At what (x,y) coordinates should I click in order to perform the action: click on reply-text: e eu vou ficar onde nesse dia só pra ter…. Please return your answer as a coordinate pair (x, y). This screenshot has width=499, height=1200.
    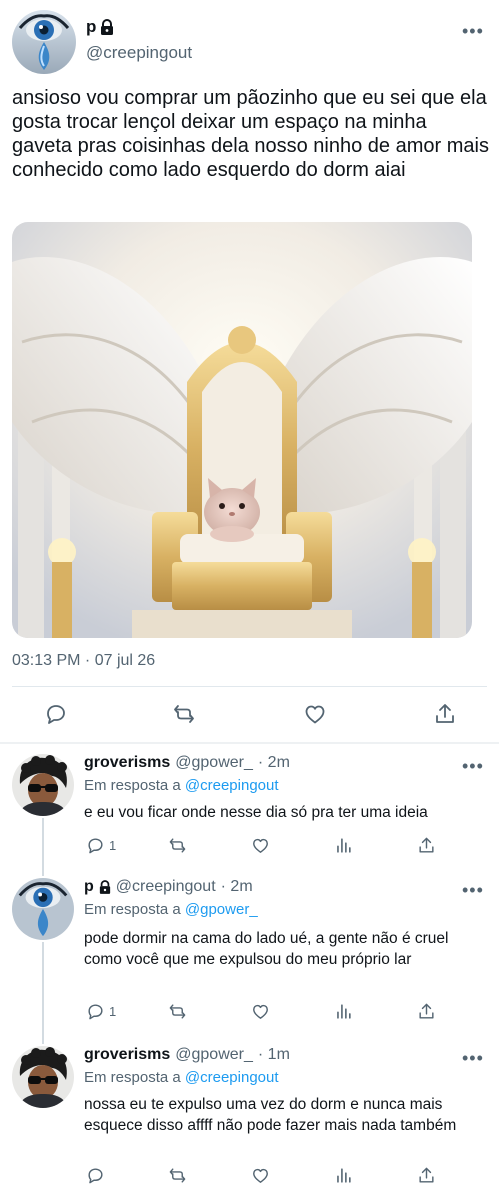
    Looking at the image, I should click on (256, 812).